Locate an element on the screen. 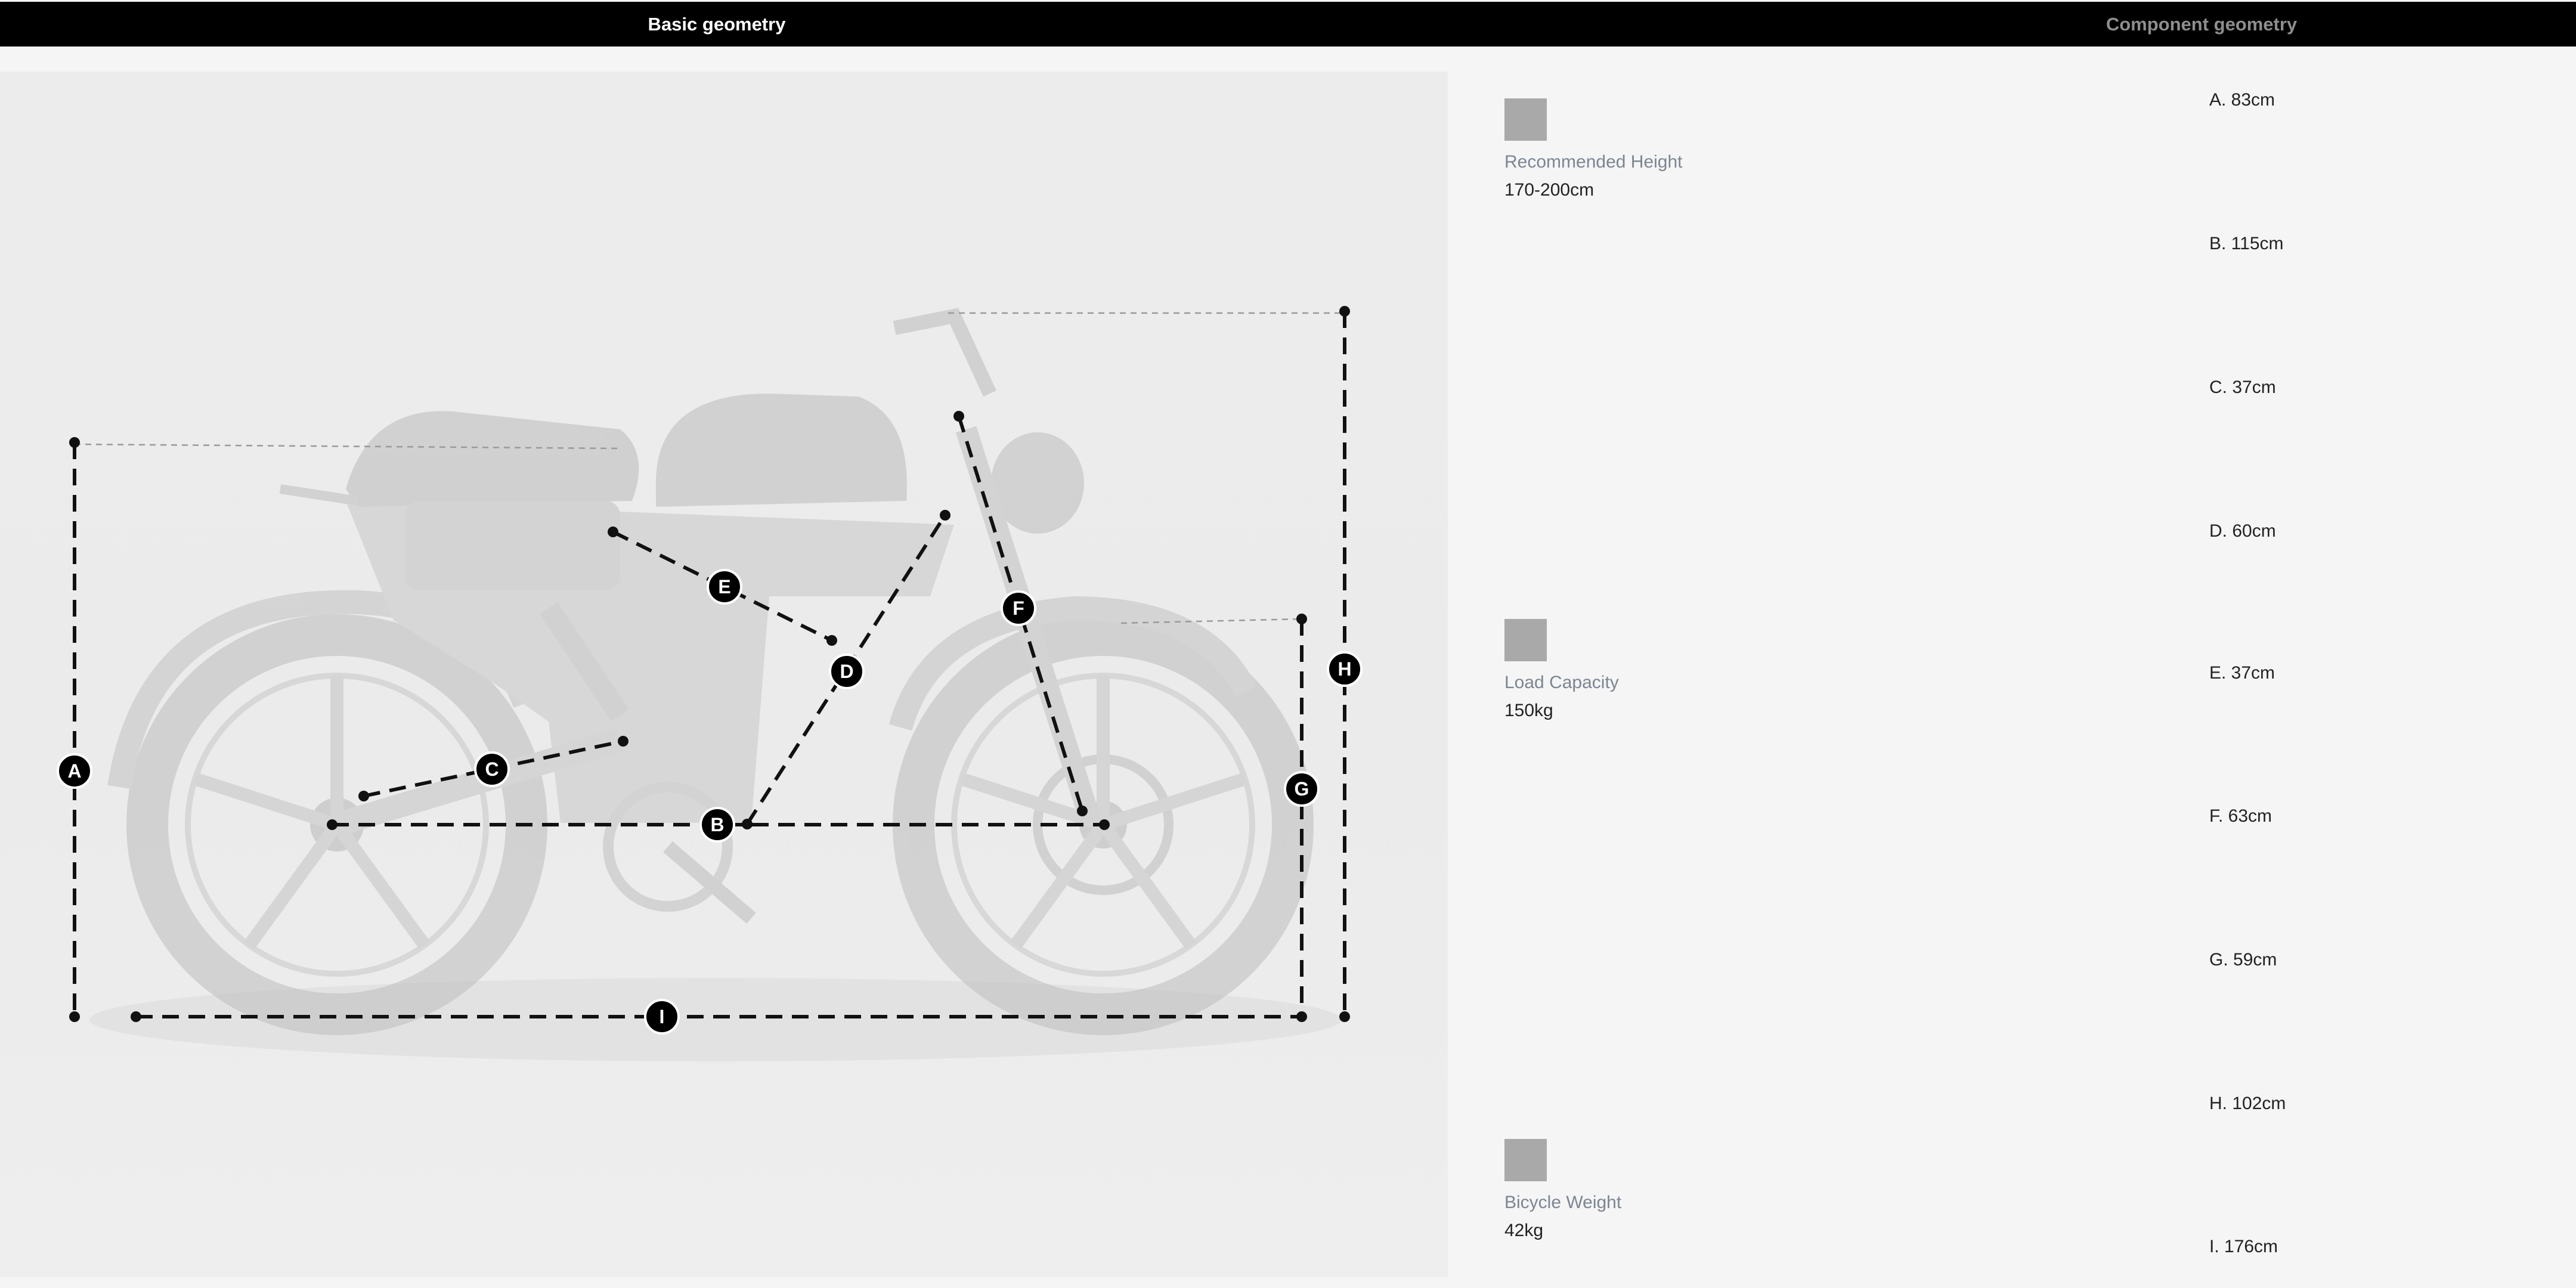 The width and height of the screenshot is (2576, 1288). marker-i: I is located at coordinates (662, 1017).